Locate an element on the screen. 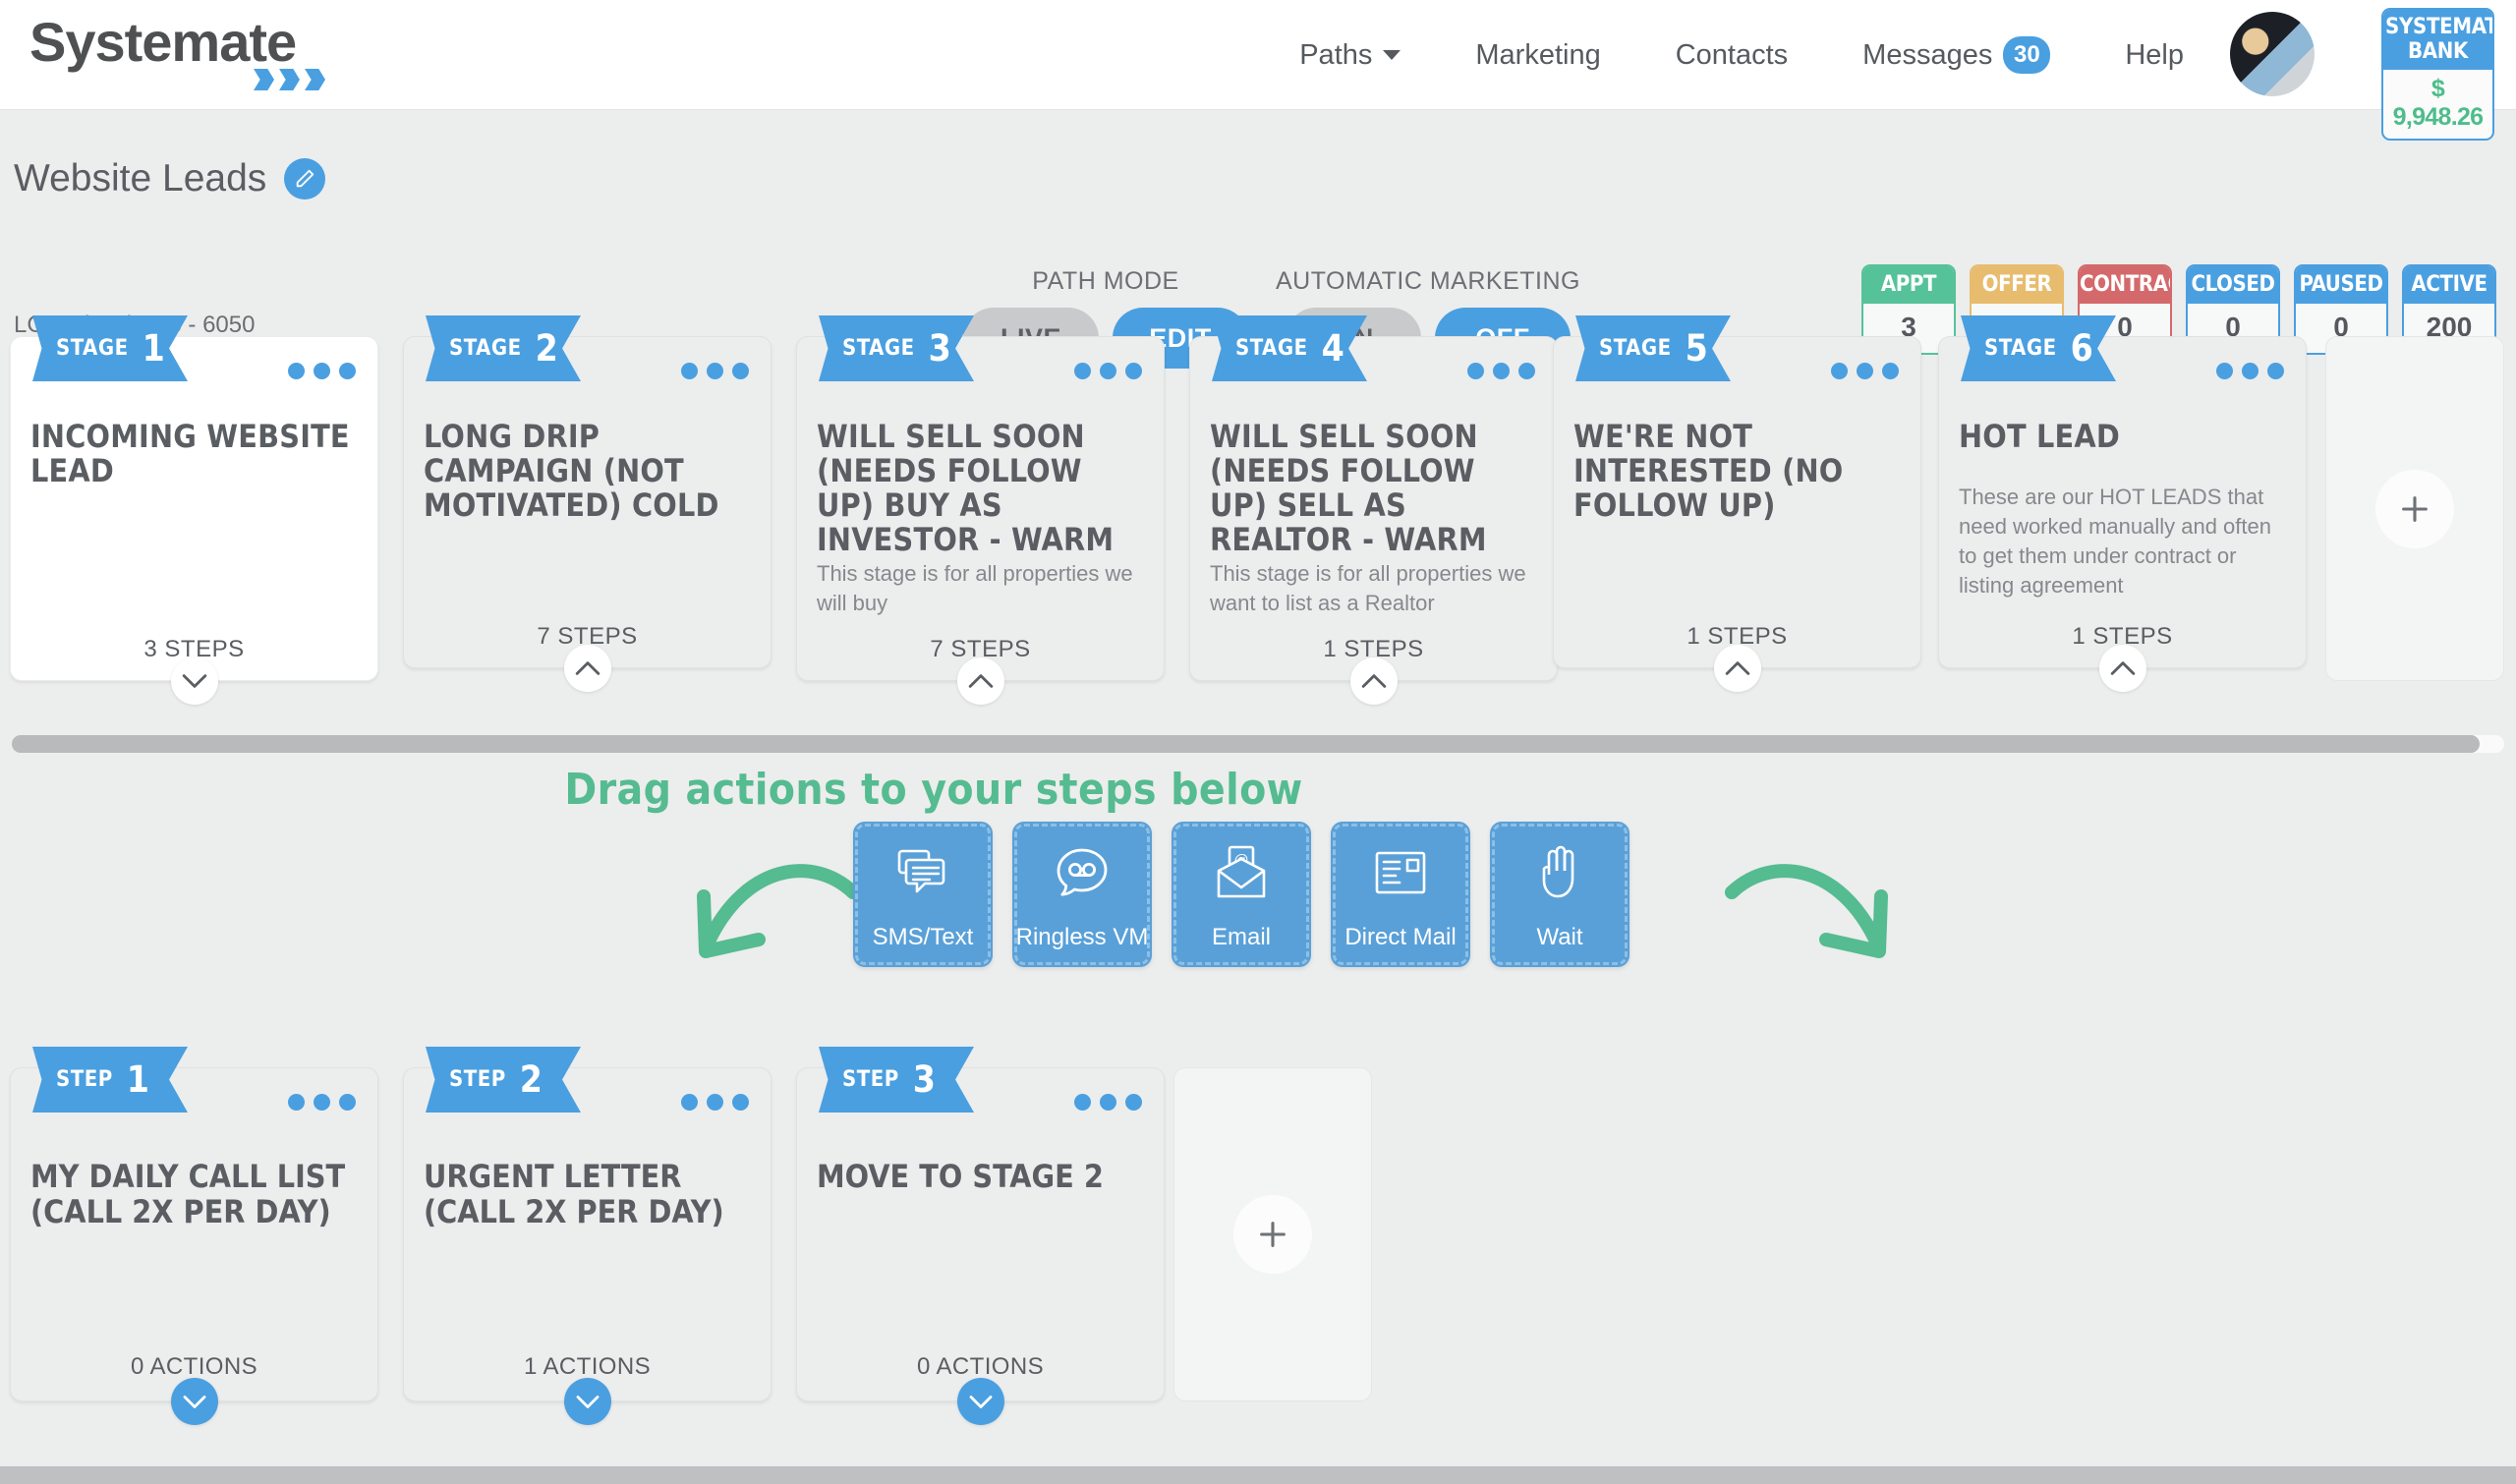 Image resolution: width=2516 pixels, height=1484 pixels. action-sms-text: SMS/Text is located at coordinates (923, 894).